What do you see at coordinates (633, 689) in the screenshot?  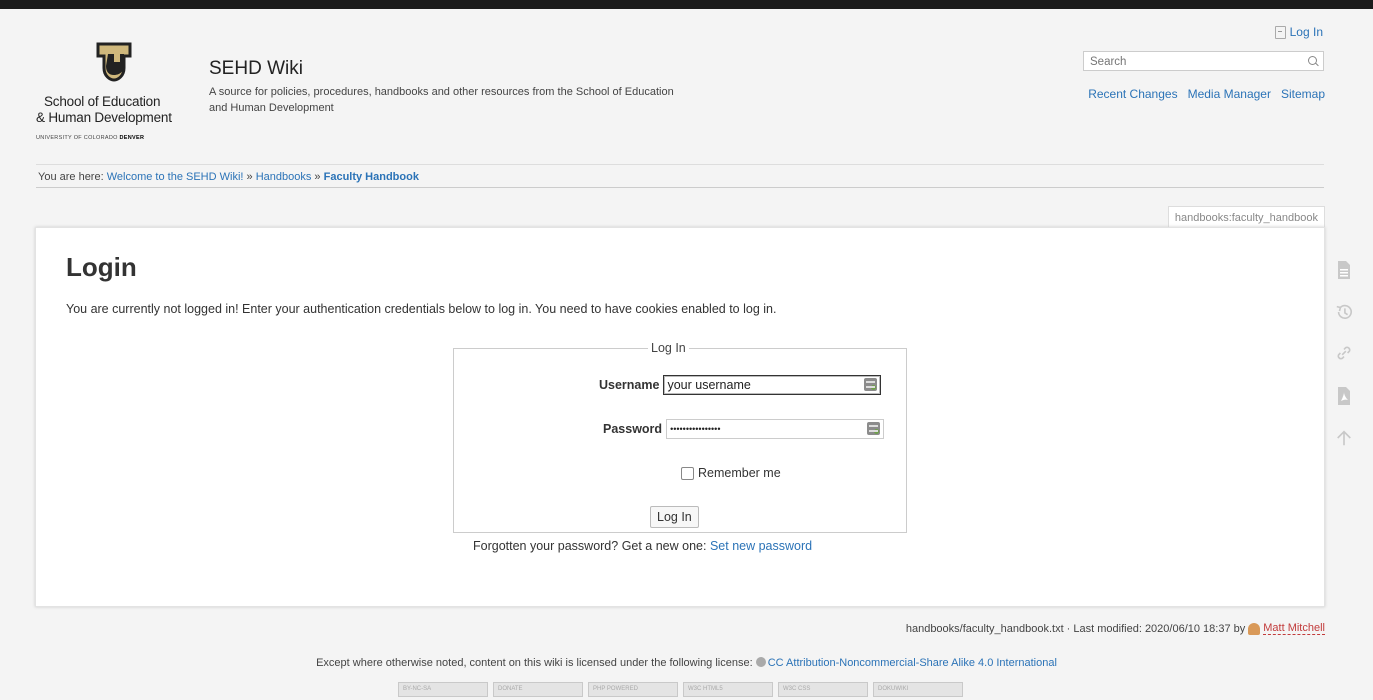 I see `php-powered-badge: PHP POWERED` at bounding box center [633, 689].